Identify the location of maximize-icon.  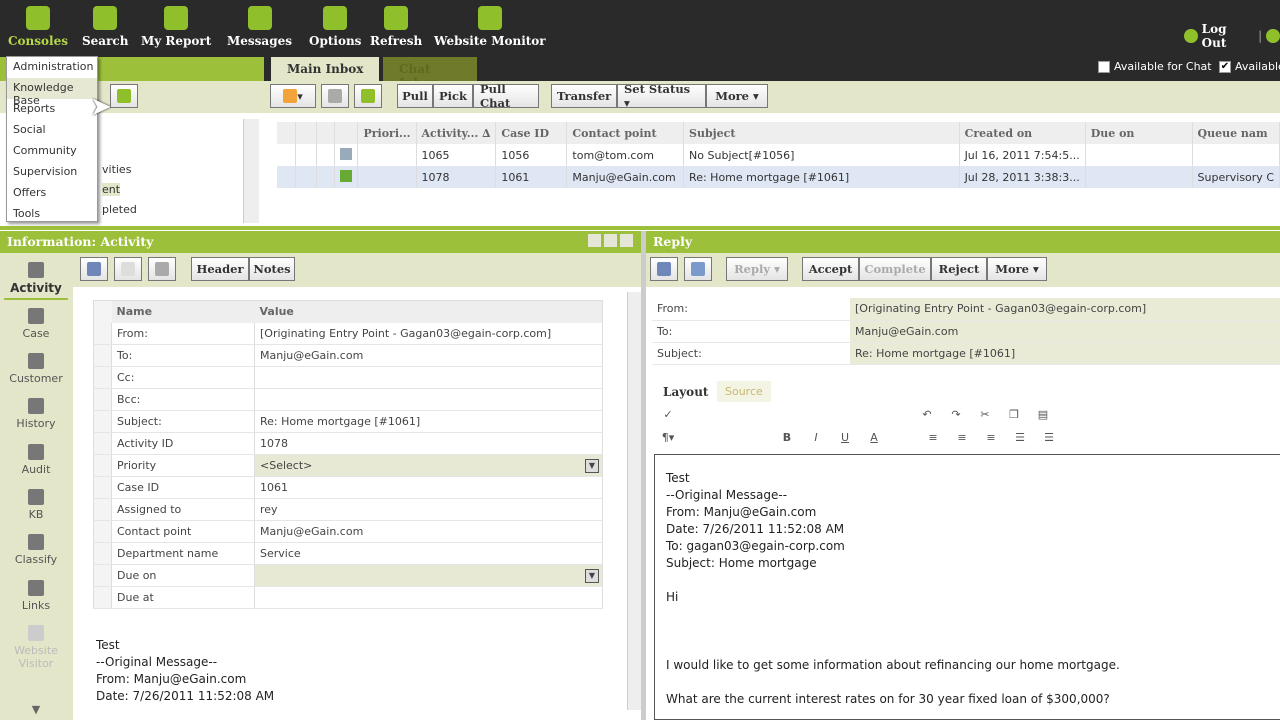
(610, 240).